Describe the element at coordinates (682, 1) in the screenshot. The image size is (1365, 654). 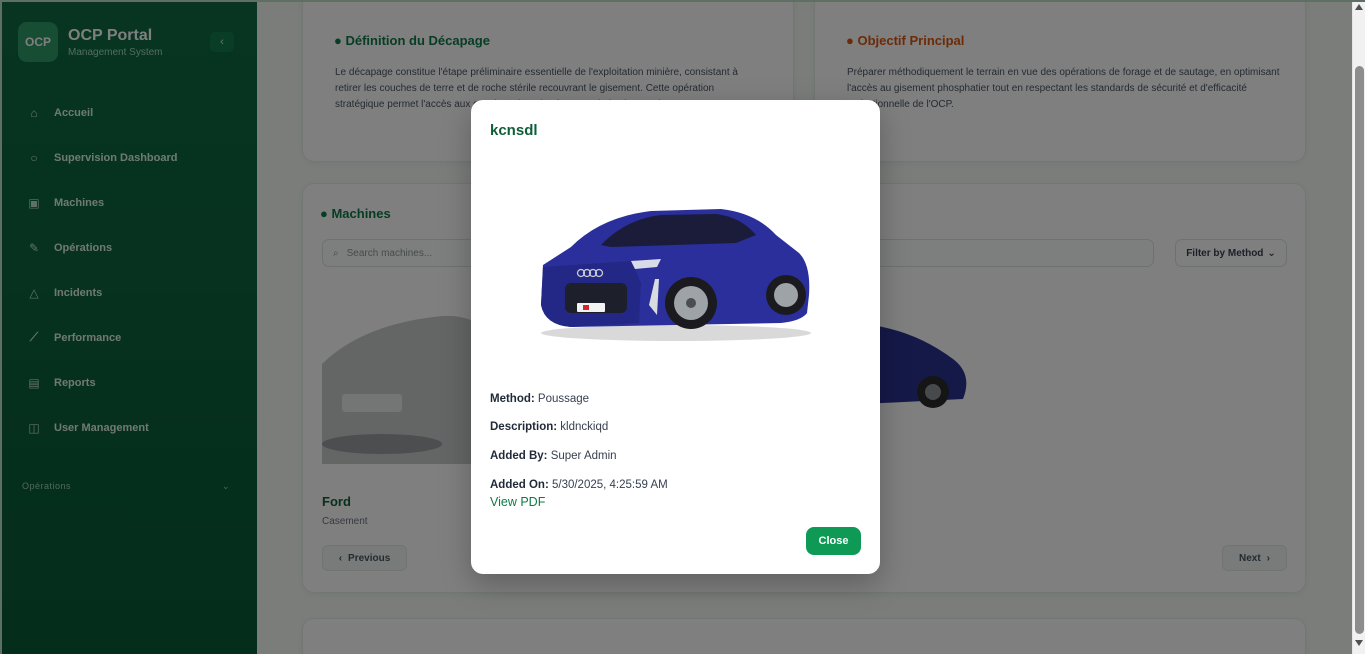
I see `window-frame-top` at that location.